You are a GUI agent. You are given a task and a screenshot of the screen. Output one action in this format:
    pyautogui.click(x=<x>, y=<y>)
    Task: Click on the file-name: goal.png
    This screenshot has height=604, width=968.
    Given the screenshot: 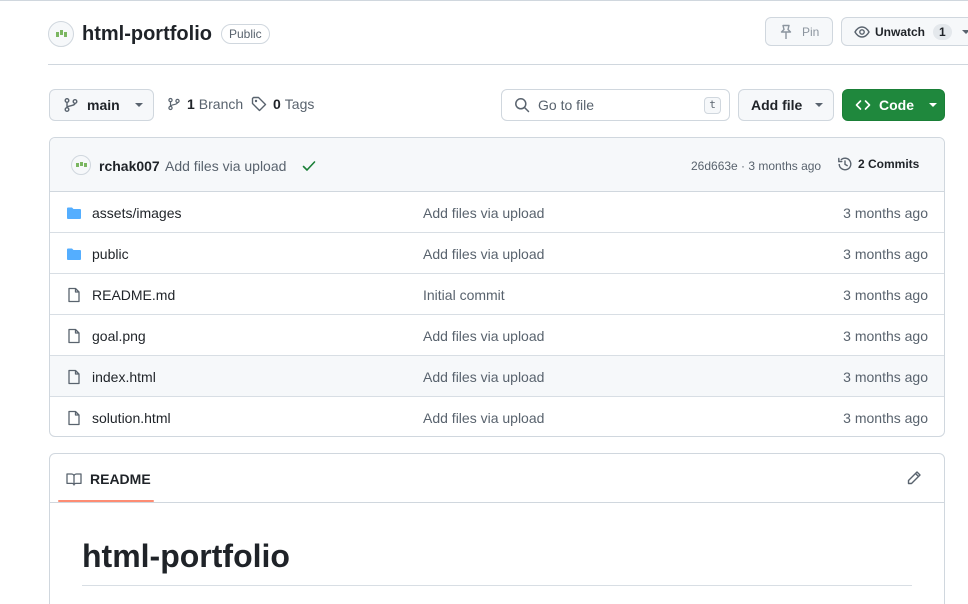 What is the action you would take?
    pyautogui.click(x=119, y=336)
    